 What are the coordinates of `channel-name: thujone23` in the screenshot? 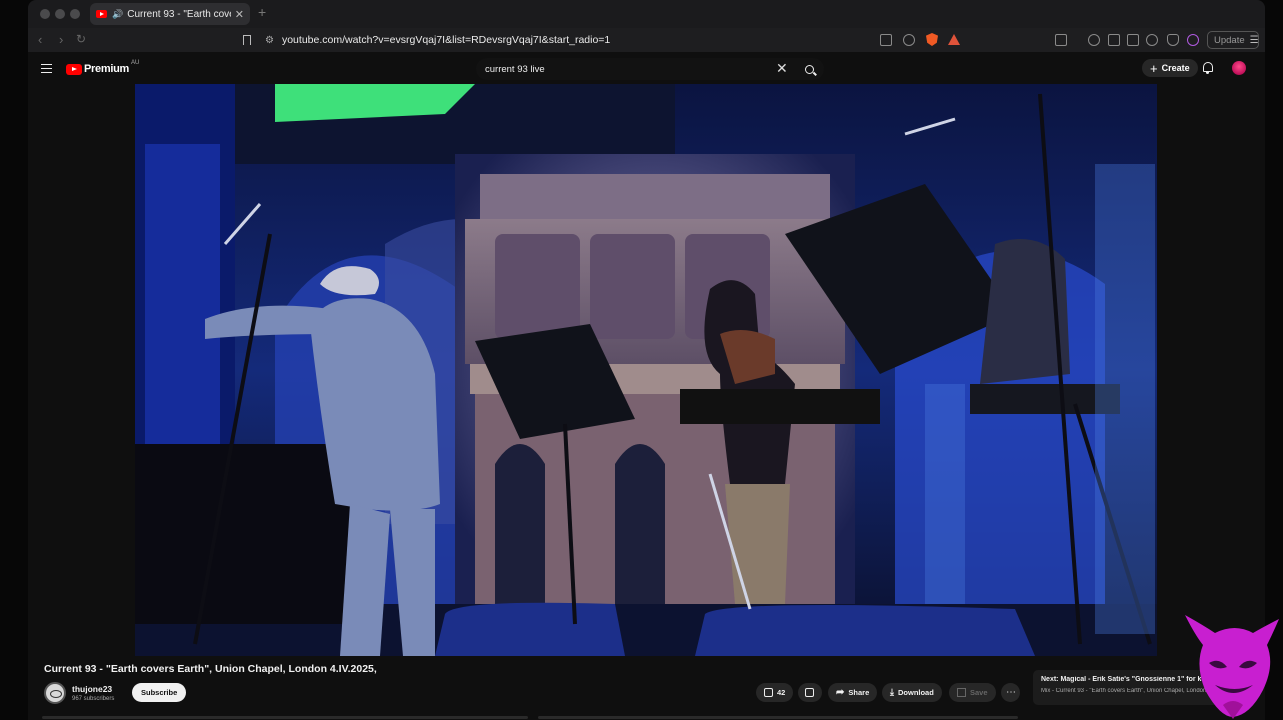 It's located at (92, 689).